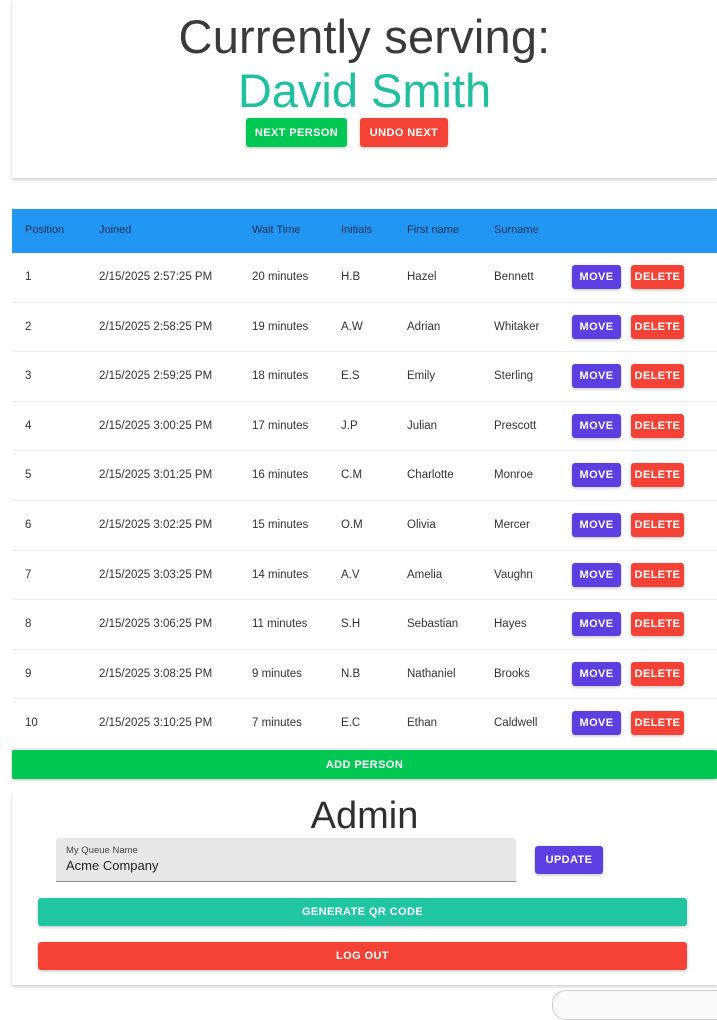 The image size is (717, 1020). What do you see at coordinates (351, 277) in the screenshot?
I see `cell-initials: H.B` at bounding box center [351, 277].